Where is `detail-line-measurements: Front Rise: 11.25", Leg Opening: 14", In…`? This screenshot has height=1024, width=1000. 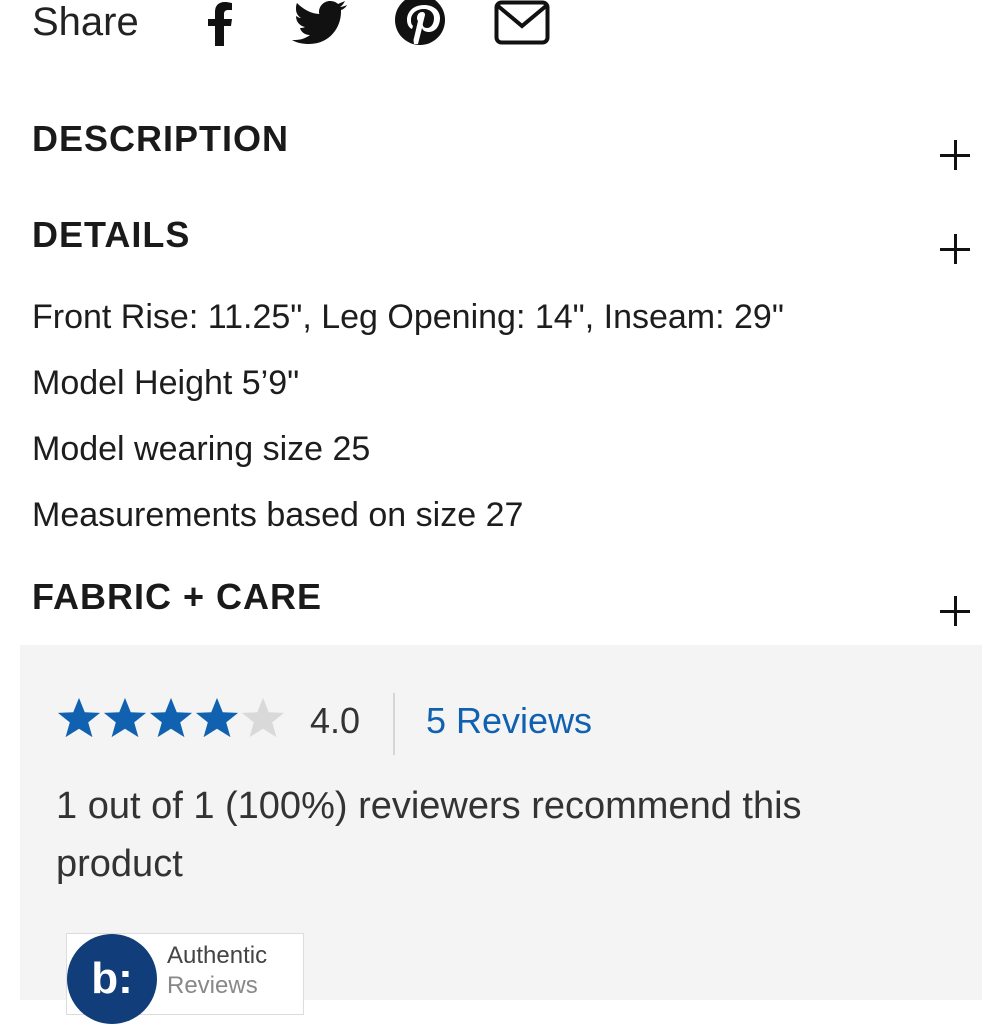 detail-line-measurements: Front Rise: 11.25", Leg Opening: 14", In… is located at coordinates (408, 317).